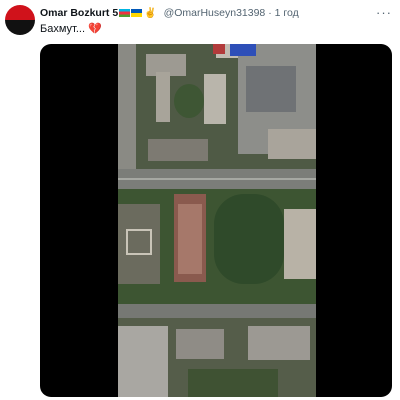 The image size is (400, 400). I want to click on broken-heart-icon: 💔, so click(95, 29).